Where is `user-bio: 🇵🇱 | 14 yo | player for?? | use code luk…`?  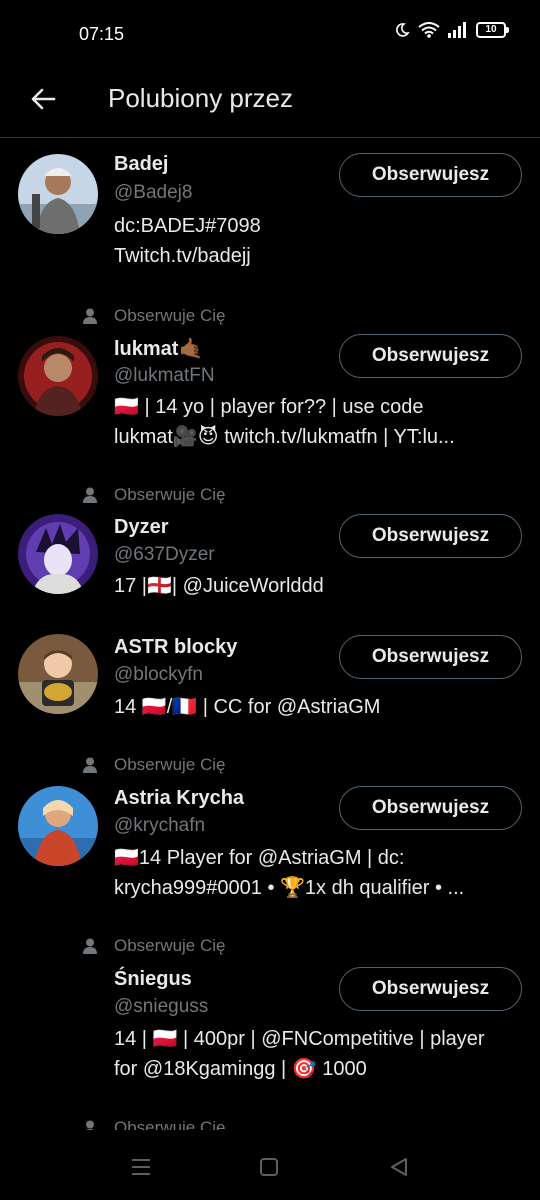 user-bio: 🇵🇱 | 14 yo | player for?? | use code luk… is located at coordinates (319, 422).